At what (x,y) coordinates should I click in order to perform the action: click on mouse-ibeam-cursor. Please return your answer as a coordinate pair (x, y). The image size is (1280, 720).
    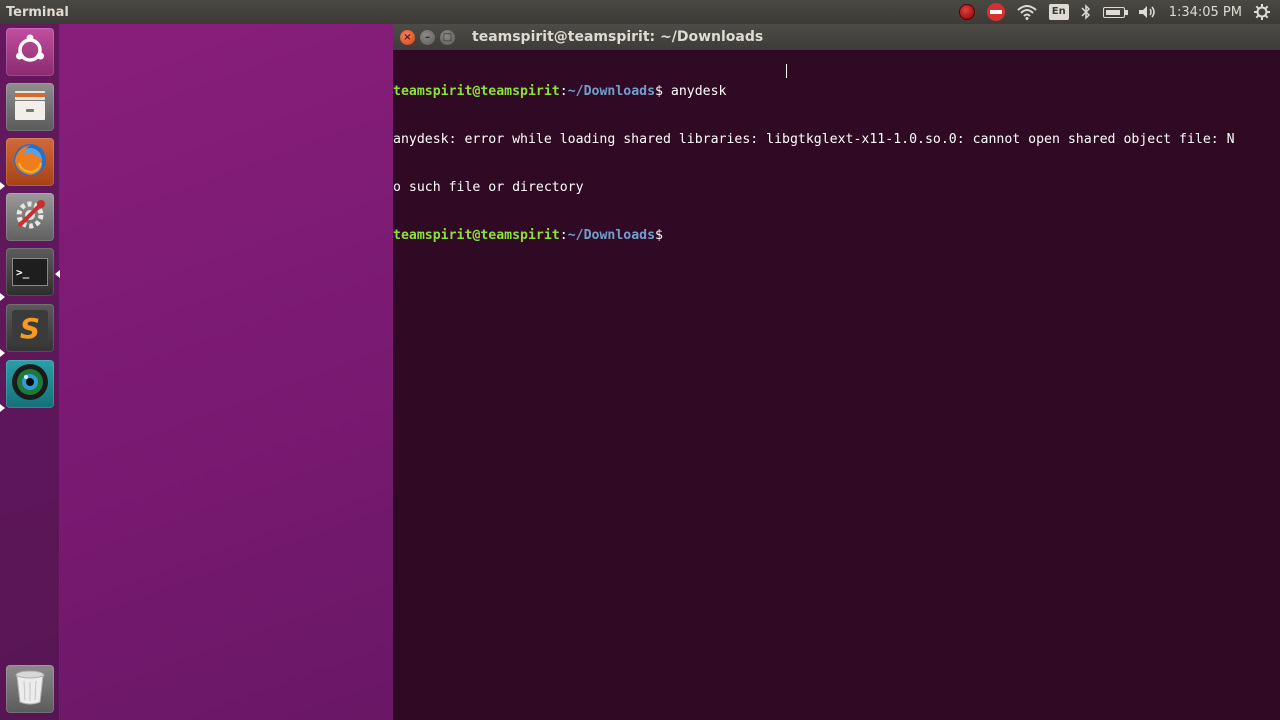
    Looking at the image, I should click on (789, 71).